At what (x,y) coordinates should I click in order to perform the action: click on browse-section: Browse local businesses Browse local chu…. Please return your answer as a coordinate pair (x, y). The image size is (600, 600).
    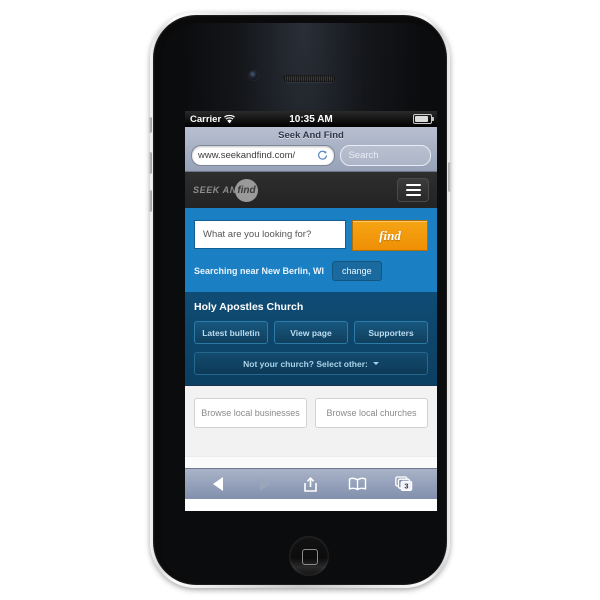
    Looking at the image, I should click on (311, 420).